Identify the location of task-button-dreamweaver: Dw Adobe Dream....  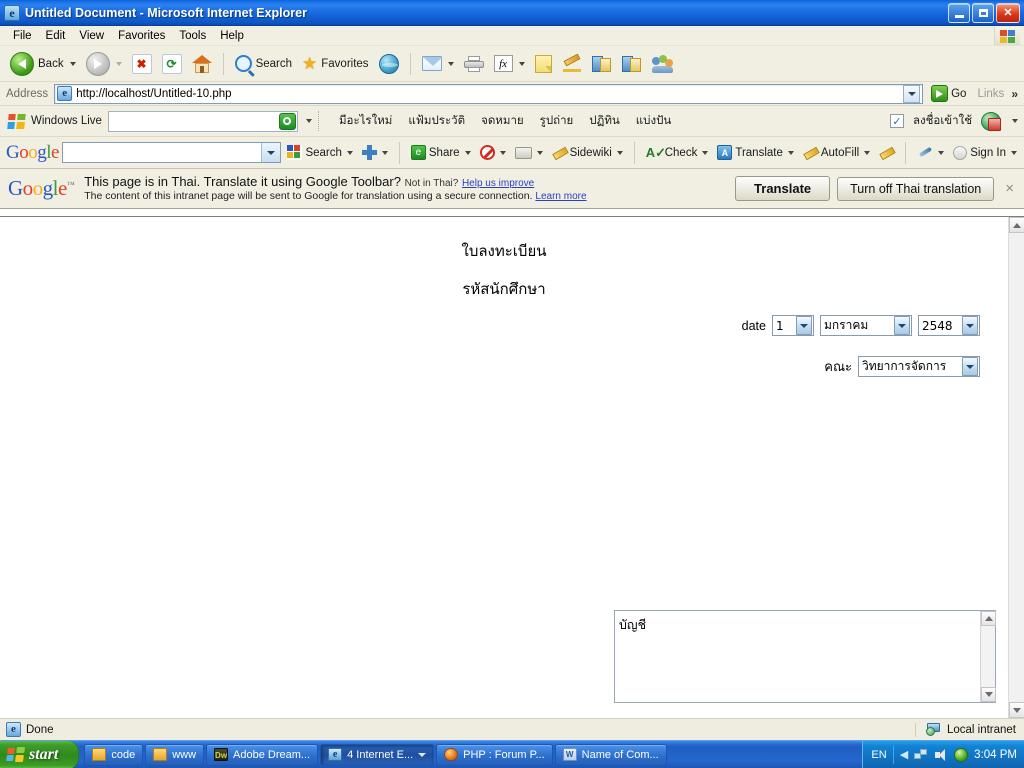
(262, 754).